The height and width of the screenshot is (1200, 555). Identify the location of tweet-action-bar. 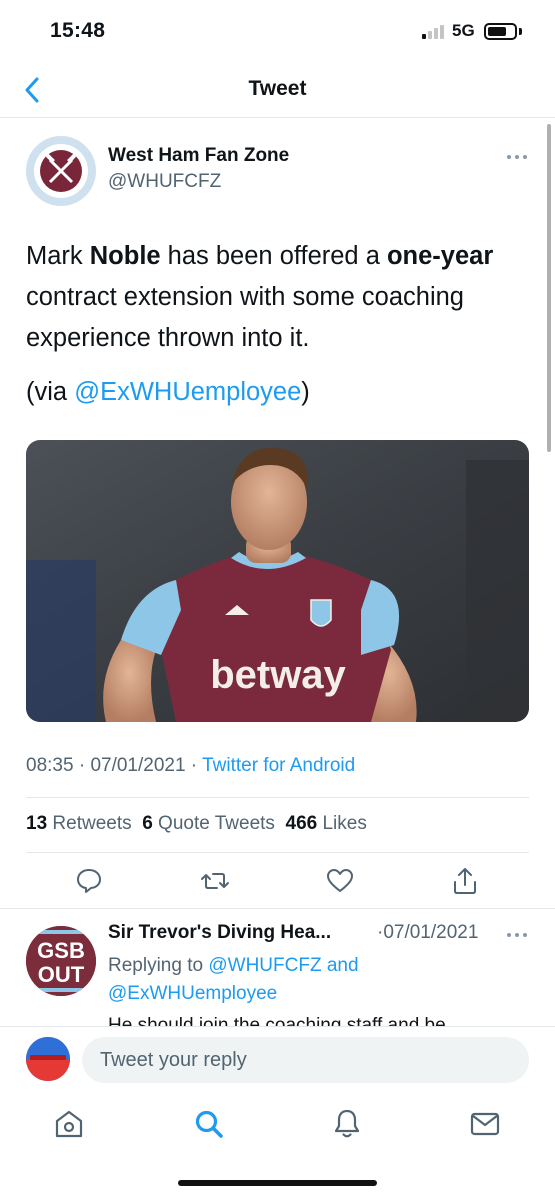
(277, 881).